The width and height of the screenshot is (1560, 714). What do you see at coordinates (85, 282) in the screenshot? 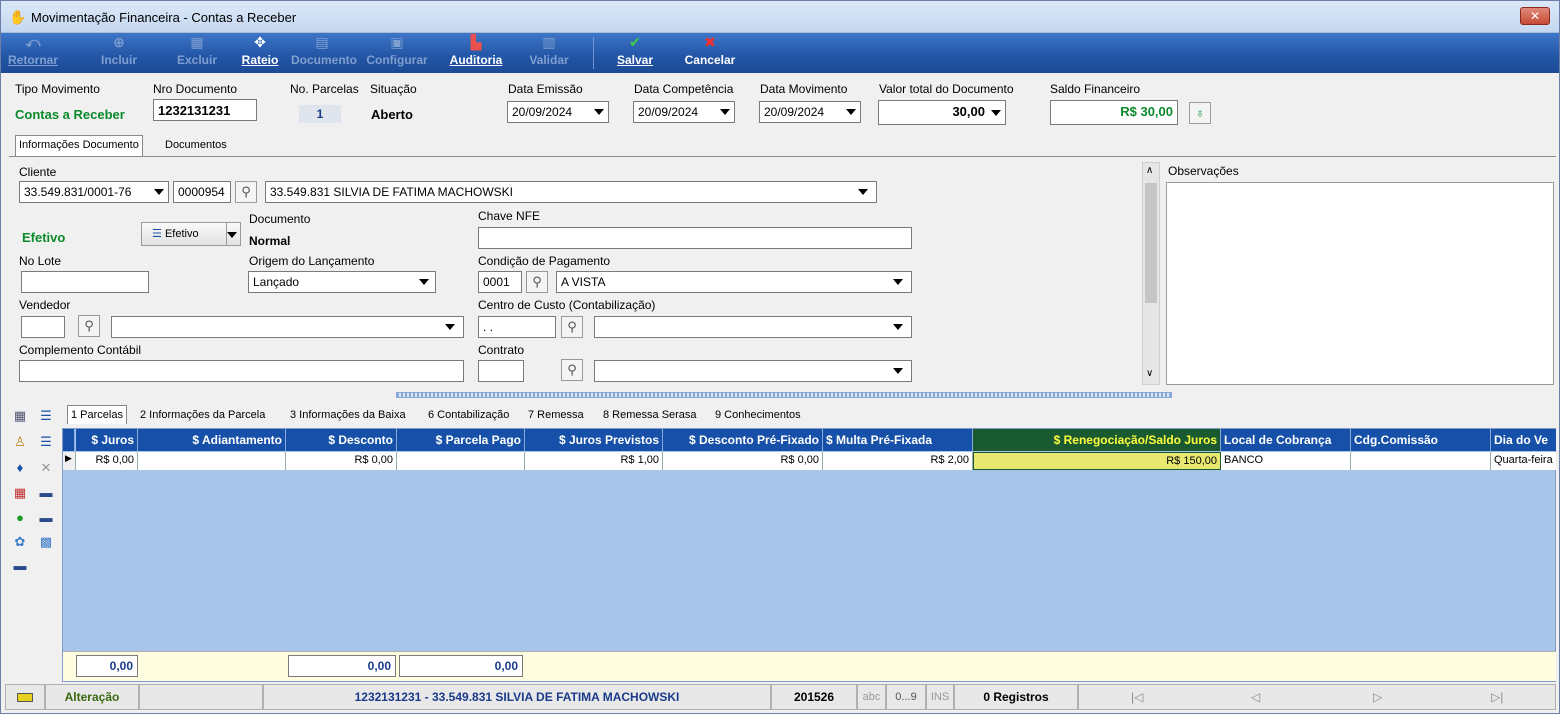
I see `lote-input` at bounding box center [85, 282].